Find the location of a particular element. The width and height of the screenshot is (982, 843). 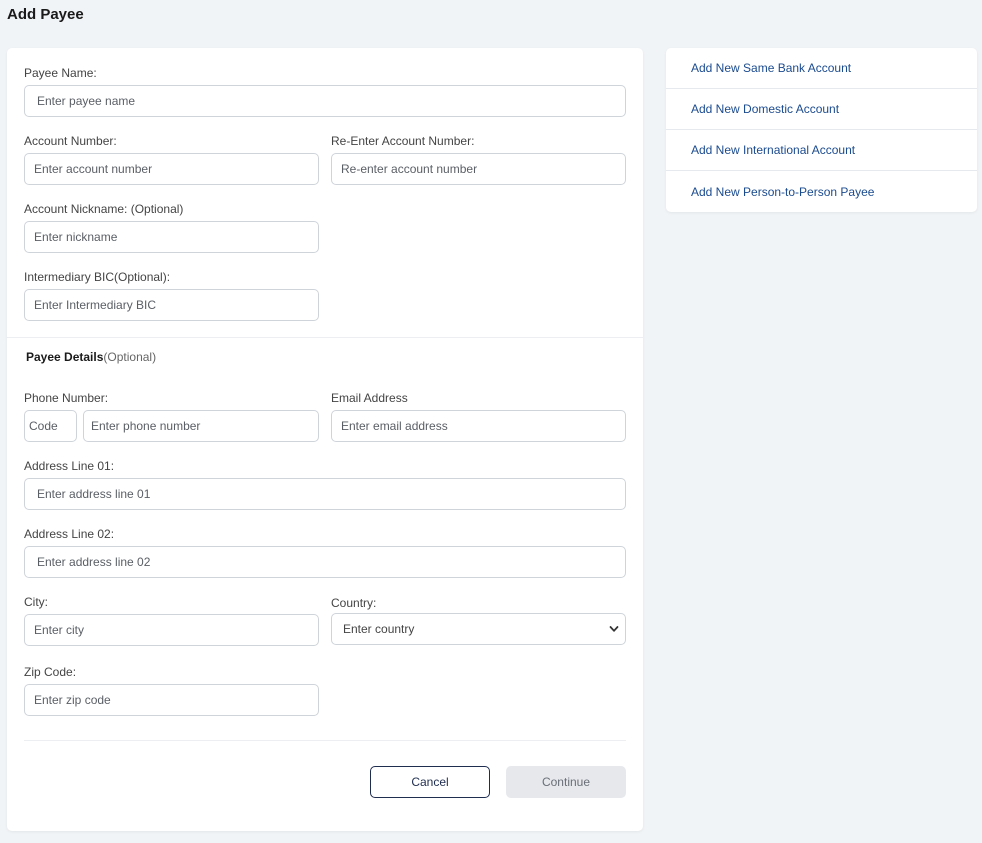

email-label: Email Address is located at coordinates (369, 398).